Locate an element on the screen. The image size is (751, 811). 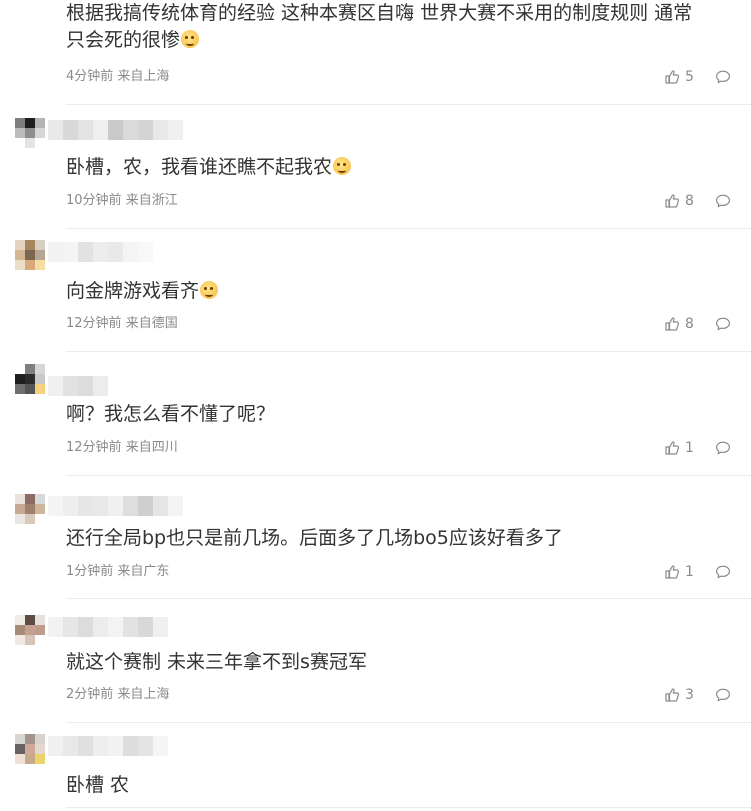
comment-meta: 10分钟前 来自浙江 is located at coordinates (122, 201).